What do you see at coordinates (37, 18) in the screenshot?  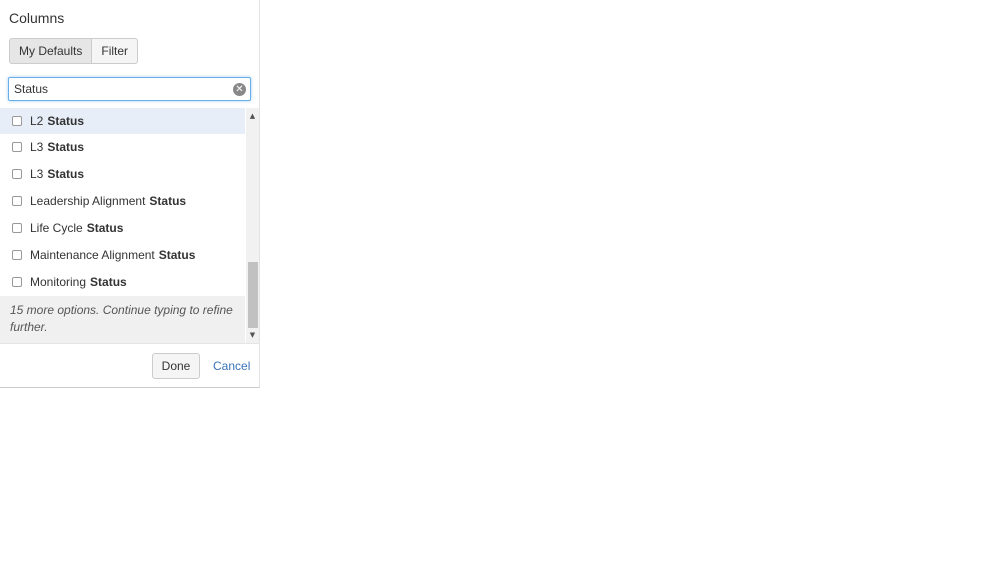 I see `panel-title: Columns` at bounding box center [37, 18].